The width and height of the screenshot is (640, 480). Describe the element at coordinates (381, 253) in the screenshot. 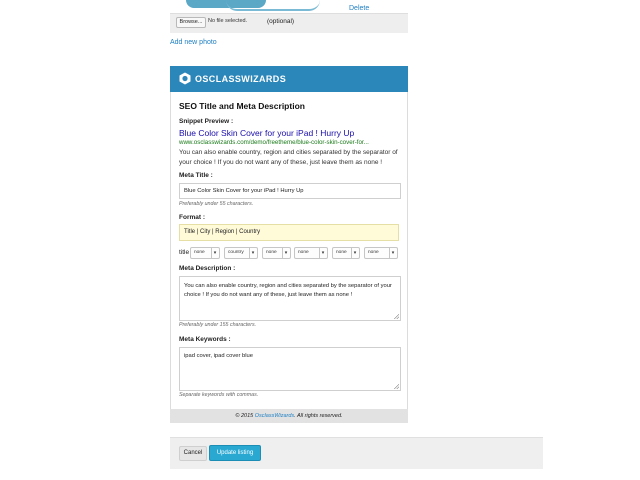

I see `format-select-6: none ▾` at that location.